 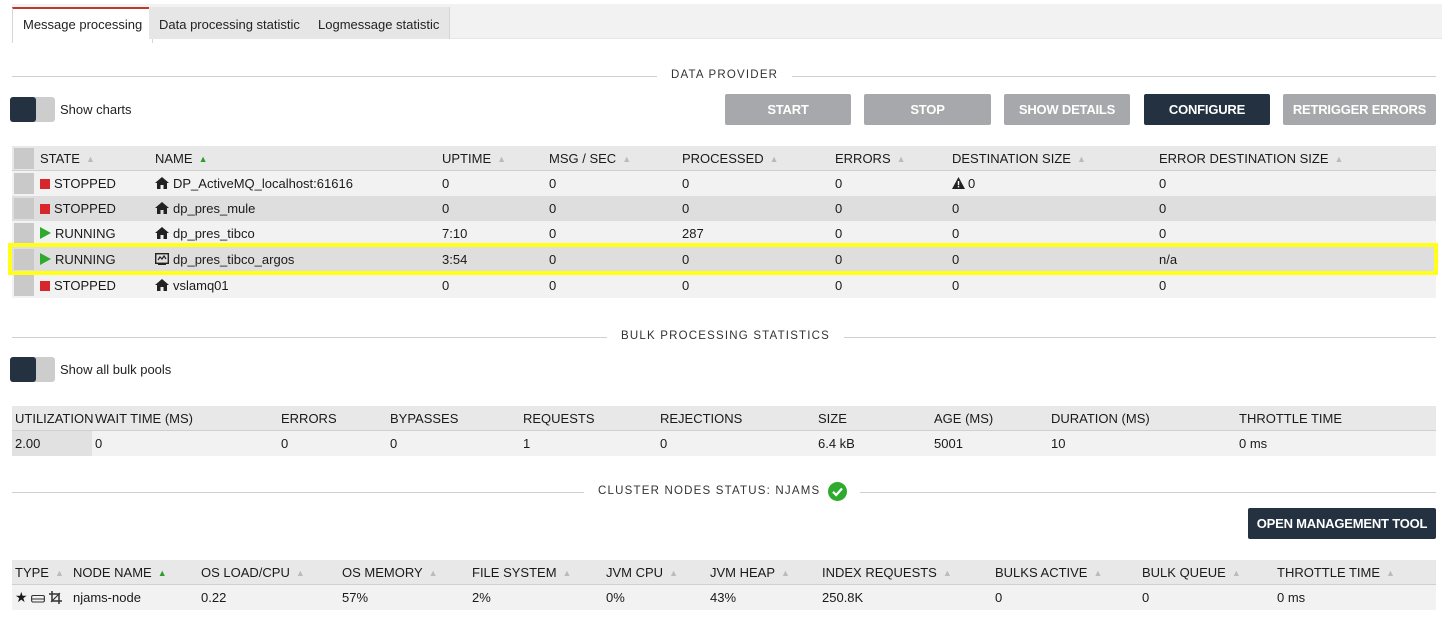 I want to click on col-header-age: AGE (MS), so click(x=964, y=418).